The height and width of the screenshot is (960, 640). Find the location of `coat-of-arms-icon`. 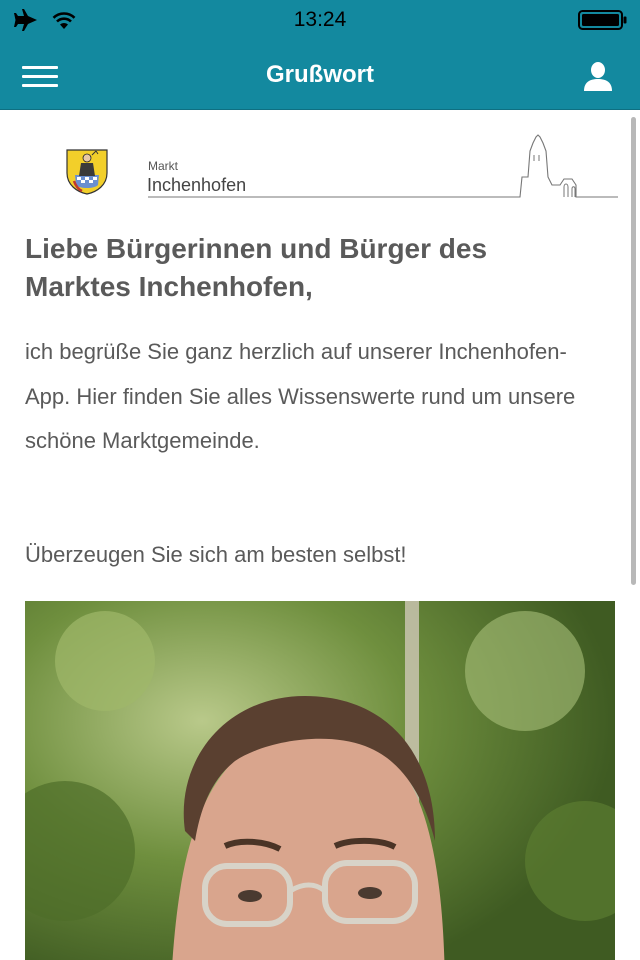

coat-of-arms-icon is located at coordinates (87, 172).